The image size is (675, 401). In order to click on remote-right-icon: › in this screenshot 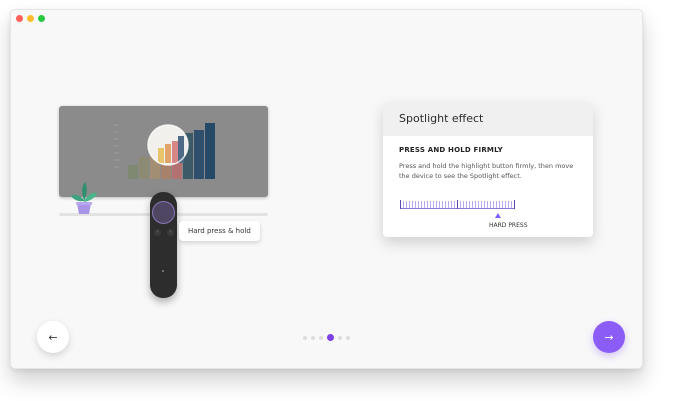, I will do `click(170, 232)`.